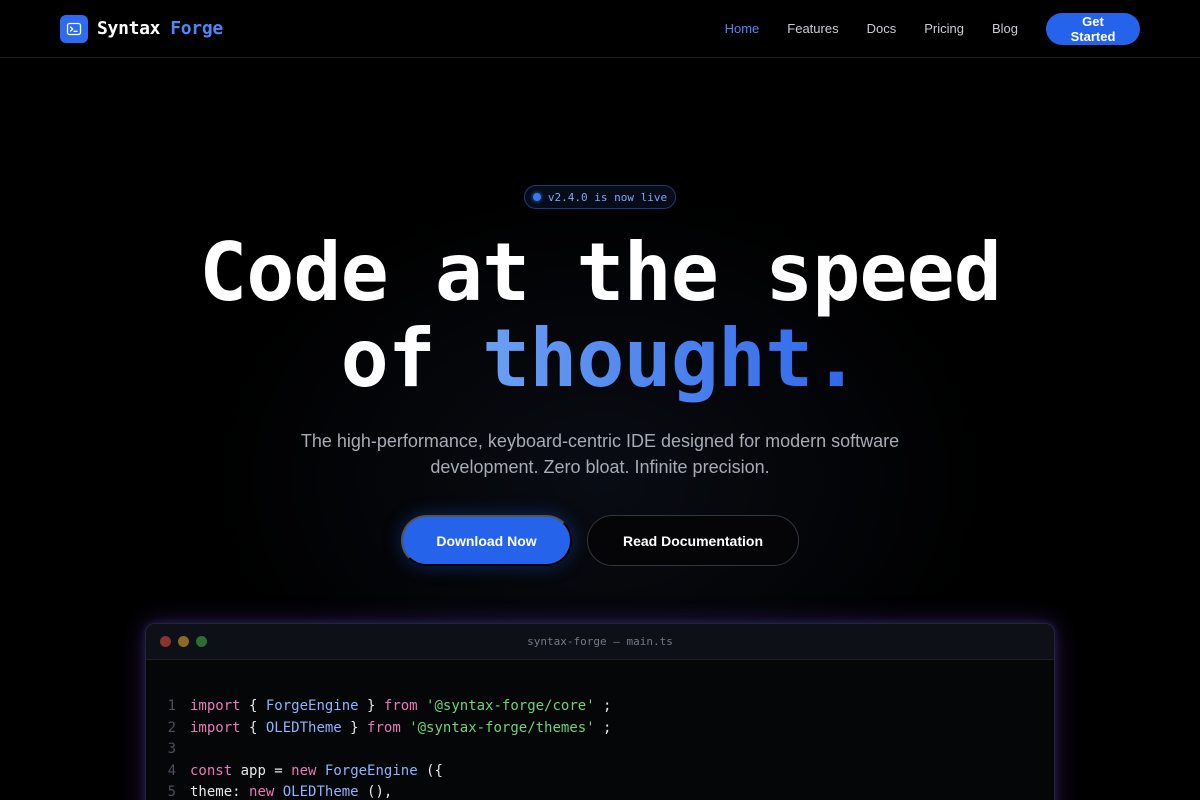 This screenshot has width=1200, height=800. Describe the element at coordinates (1093, 28) in the screenshot. I see `get-started-button: Get Started` at that location.